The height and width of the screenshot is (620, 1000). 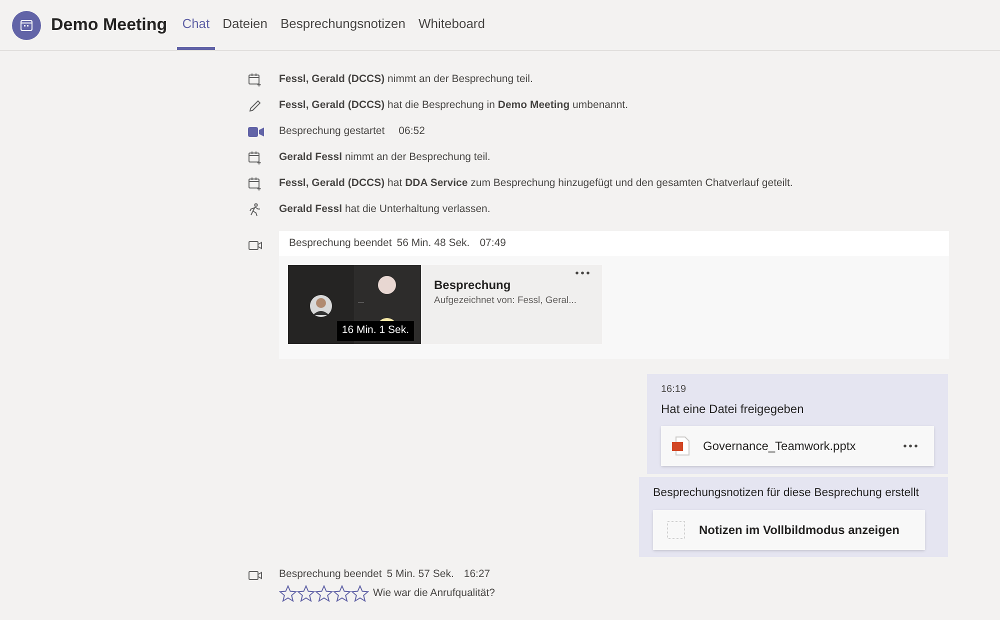 What do you see at coordinates (780, 446) in the screenshot?
I see `file-name: Governance_Teamwork.pptx` at bounding box center [780, 446].